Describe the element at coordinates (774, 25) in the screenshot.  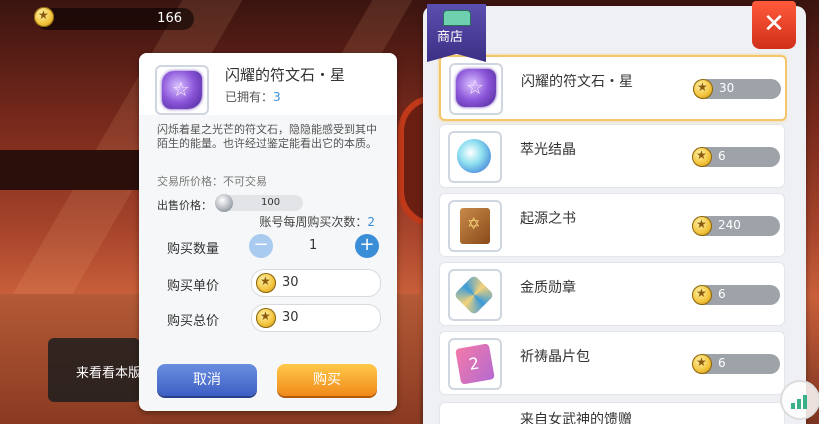
I see `close-button: ✕` at that location.